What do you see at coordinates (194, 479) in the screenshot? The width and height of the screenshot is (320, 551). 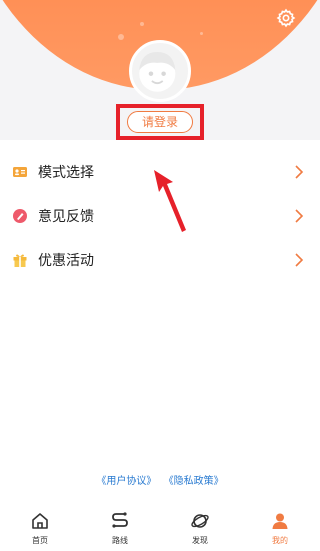 I see `privacy-policy-link: 《隐私政策》` at bounding box center [194, 479].